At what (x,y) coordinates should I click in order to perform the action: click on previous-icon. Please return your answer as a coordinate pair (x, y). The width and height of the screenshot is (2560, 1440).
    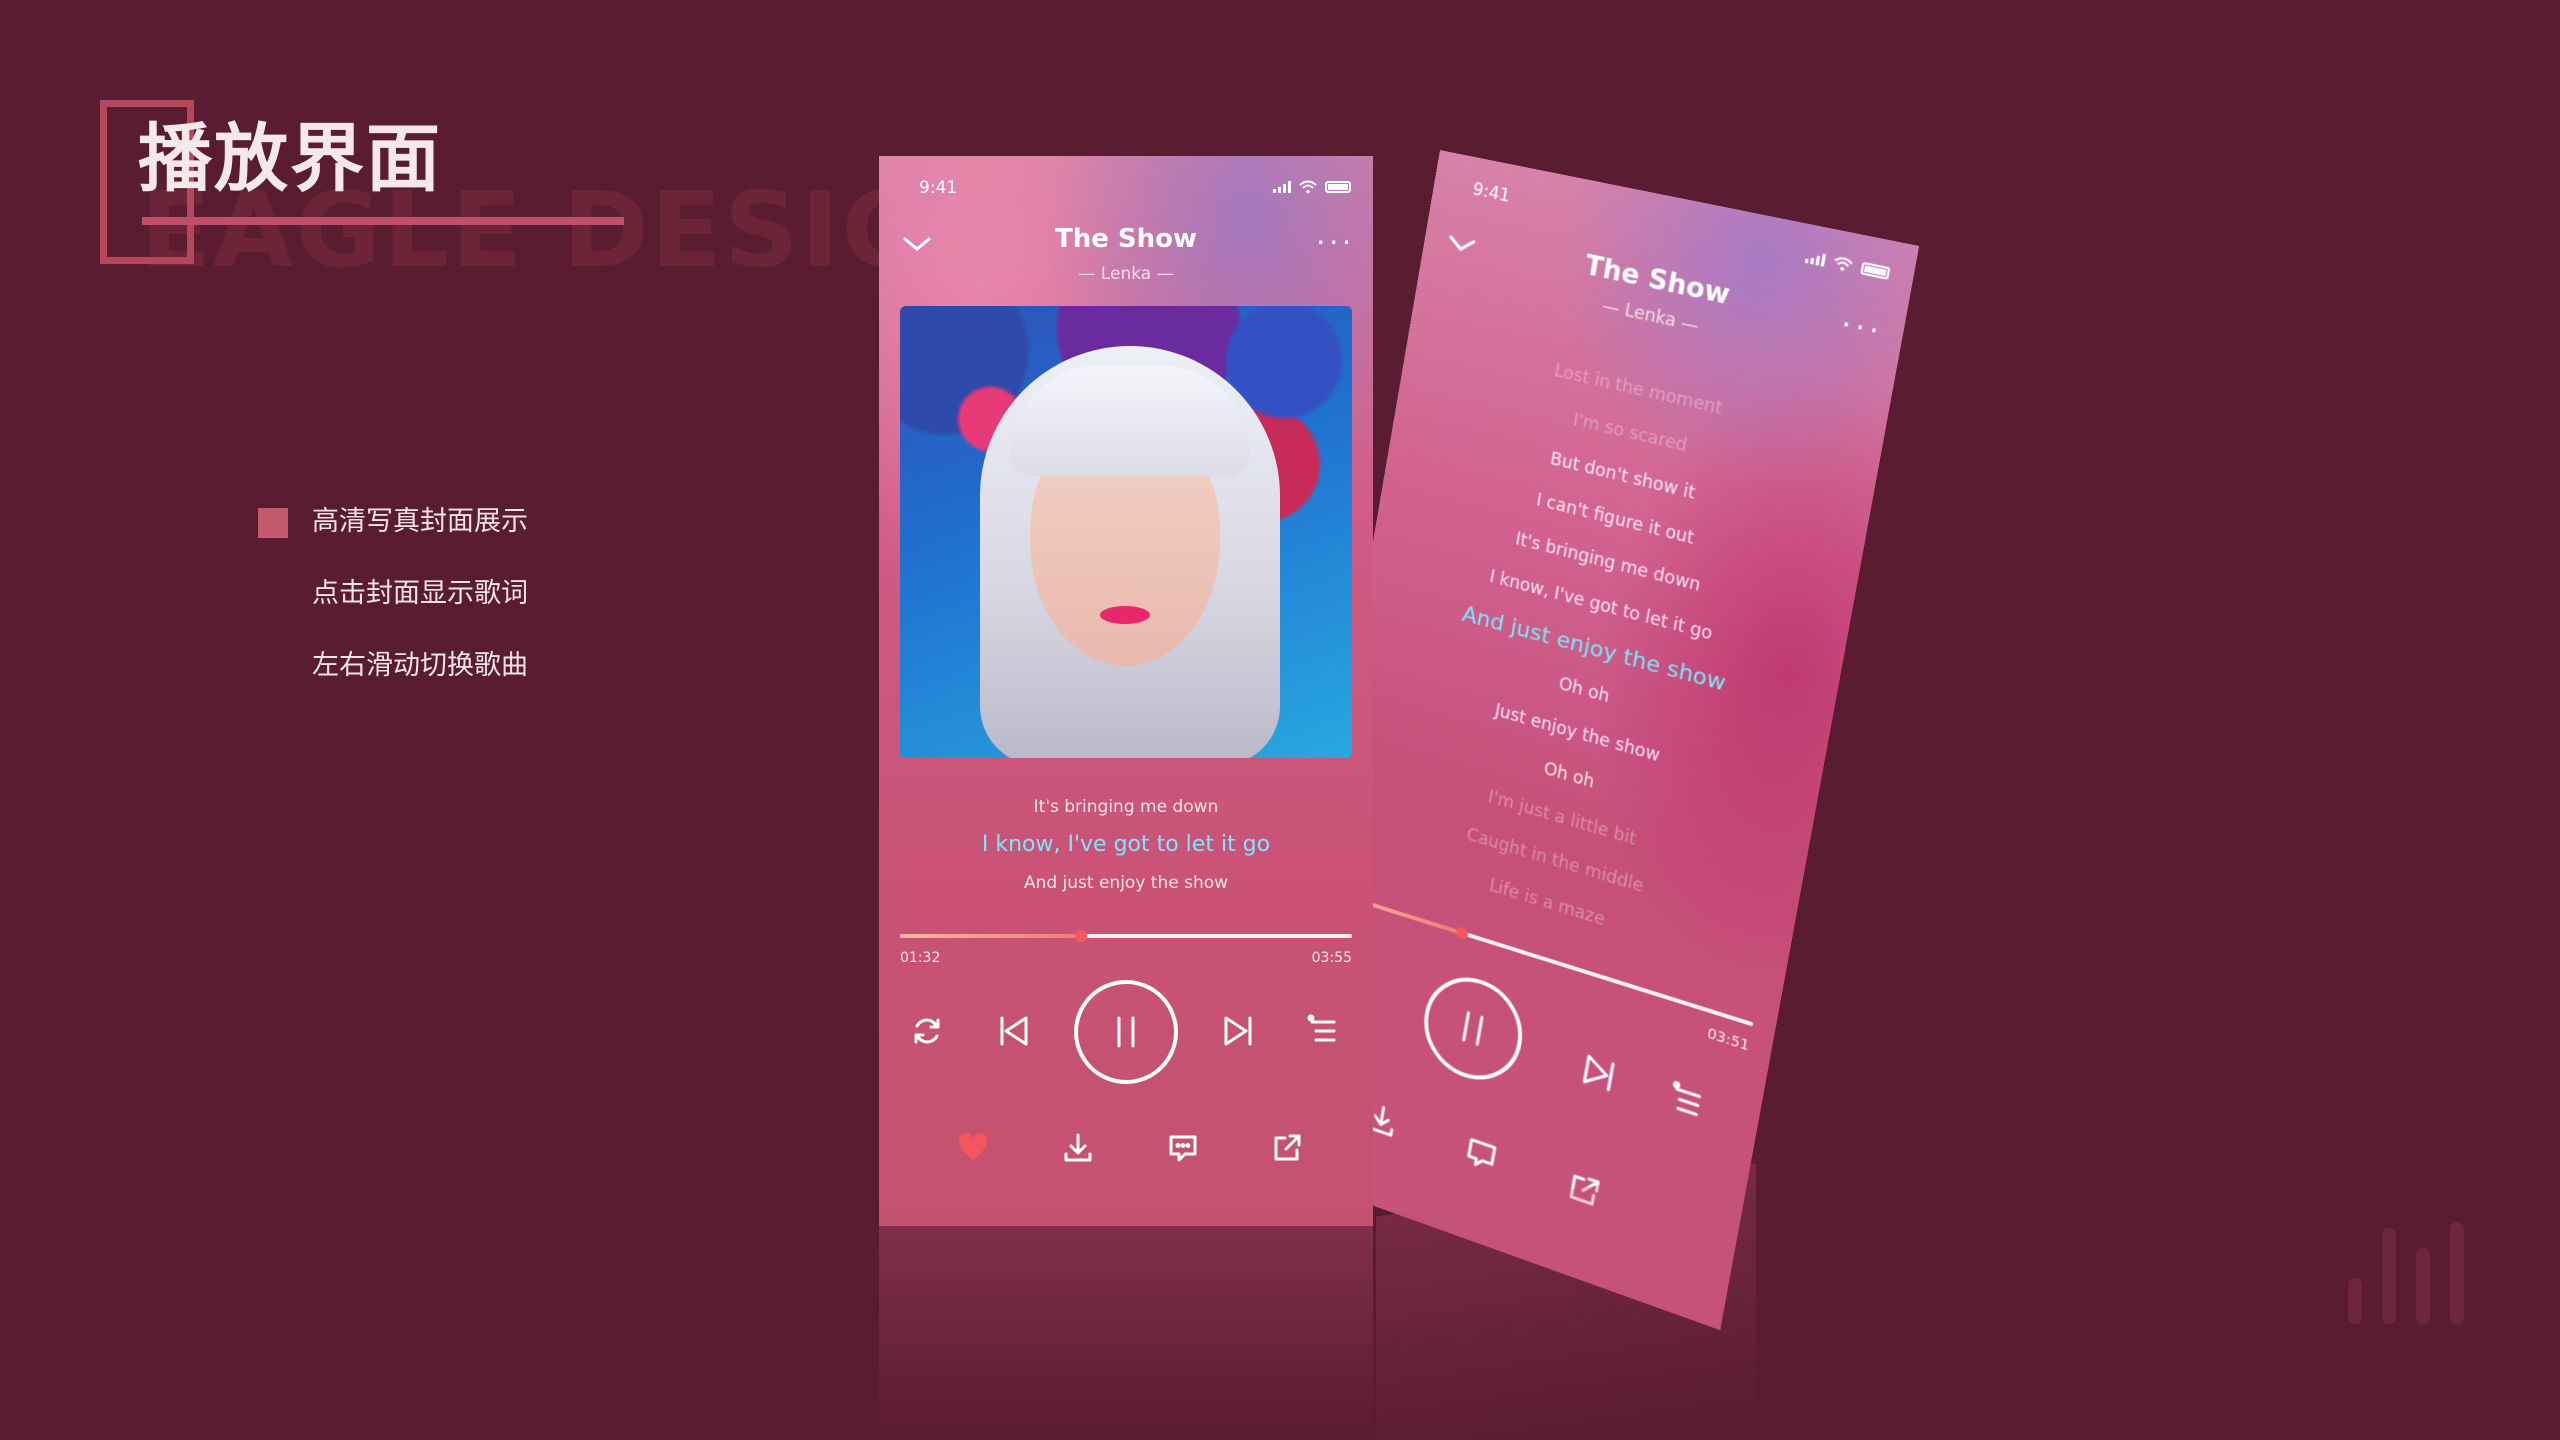
    Looking at the image, I should click on (1013, 1031).